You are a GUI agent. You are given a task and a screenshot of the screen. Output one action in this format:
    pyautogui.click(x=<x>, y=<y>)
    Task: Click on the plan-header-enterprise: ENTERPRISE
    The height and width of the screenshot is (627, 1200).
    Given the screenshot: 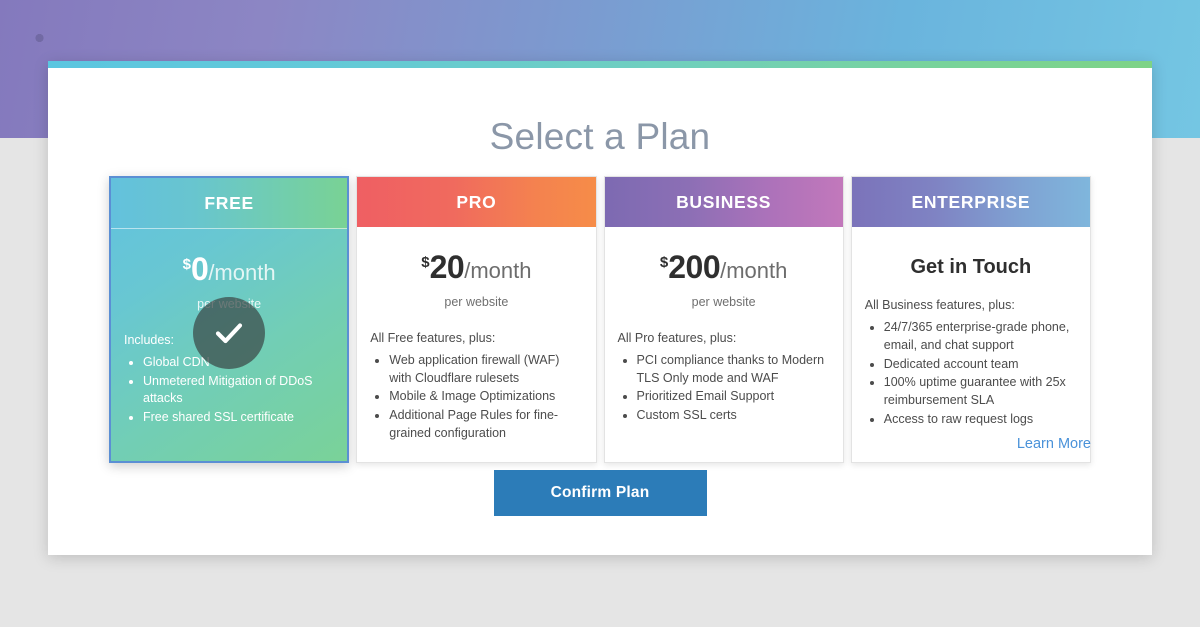 What is the action you would take?
    pyautogui.click(x=970, y=202)
    